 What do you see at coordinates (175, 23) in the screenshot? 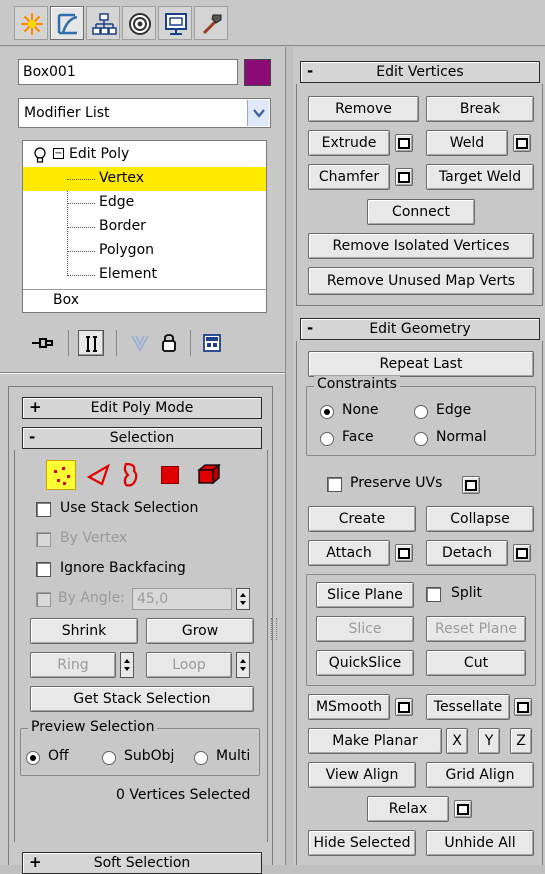
I see `display-tab` at bounding box center [175, 23].